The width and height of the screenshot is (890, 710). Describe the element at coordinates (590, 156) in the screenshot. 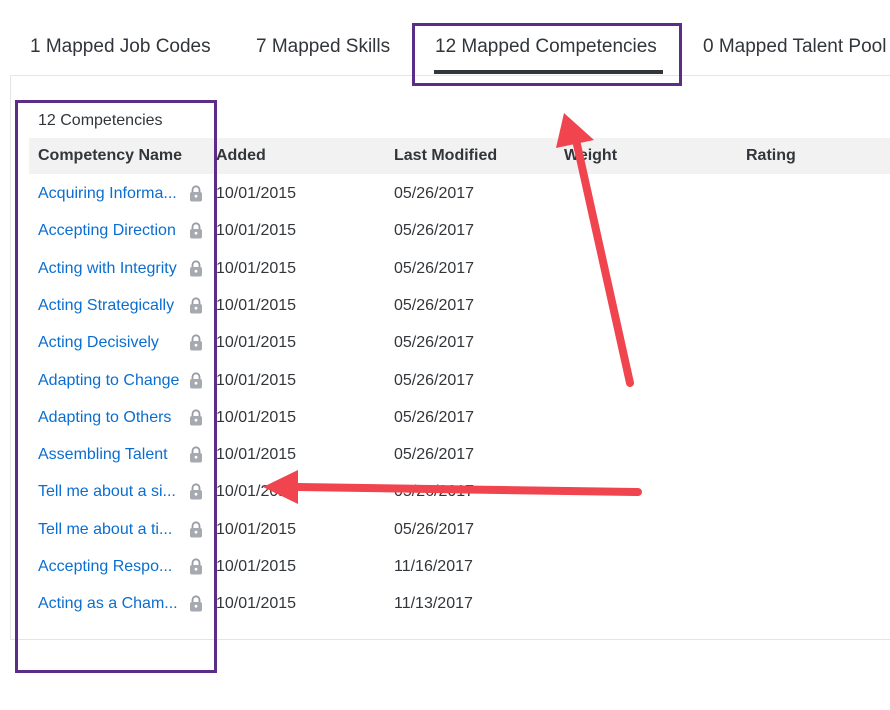

I see `column-header-weight: Weight` at that location.